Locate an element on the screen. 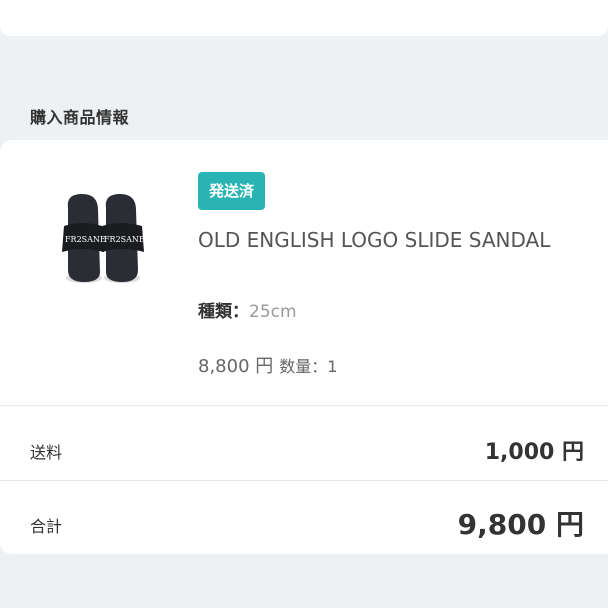 This screenshot has height=608, width=608. shipping-label: 送料 is located at coordinates (46, 452).